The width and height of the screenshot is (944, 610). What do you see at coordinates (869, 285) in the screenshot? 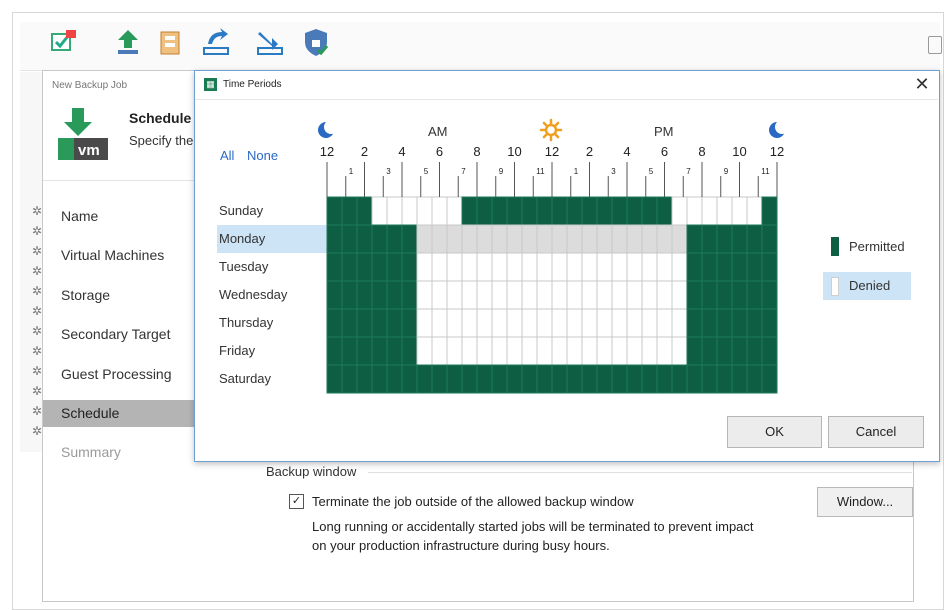
I see `denied-legend-label: Denied` at bounding box center [869, 285].